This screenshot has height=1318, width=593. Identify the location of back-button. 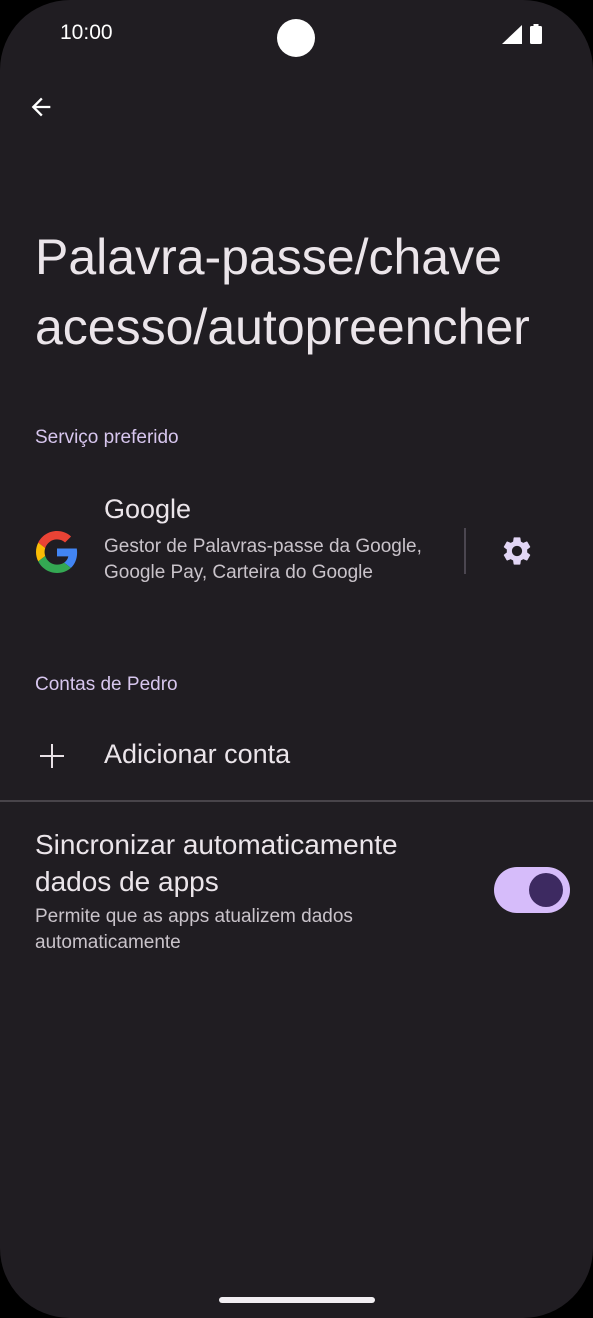
(41, 107).